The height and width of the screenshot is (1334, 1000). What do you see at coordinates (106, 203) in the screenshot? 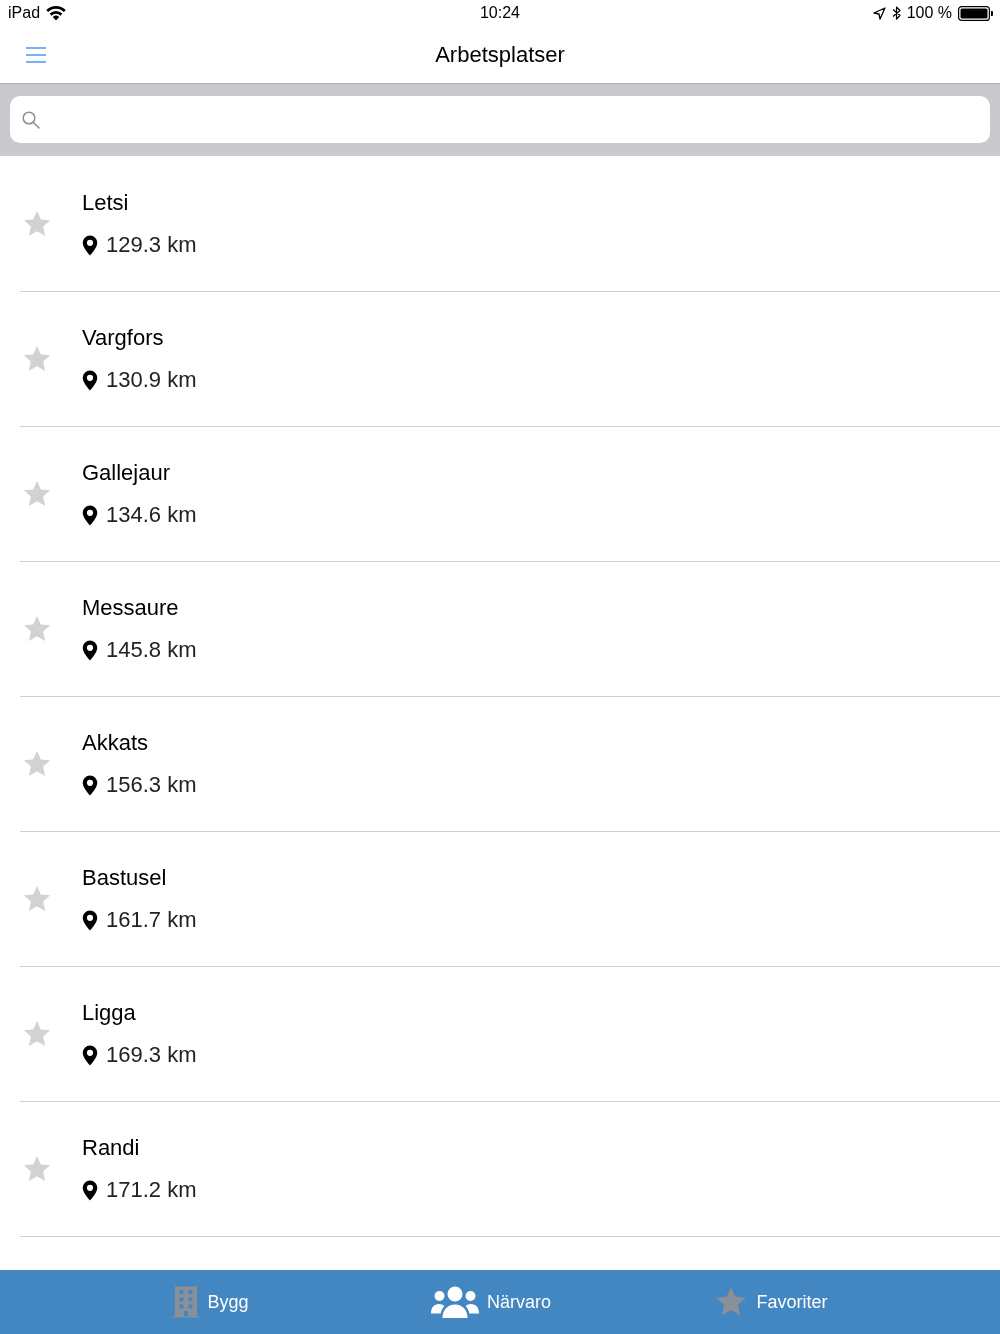
I see `workplace-name: Letsi` at bounding box center [106, 203].